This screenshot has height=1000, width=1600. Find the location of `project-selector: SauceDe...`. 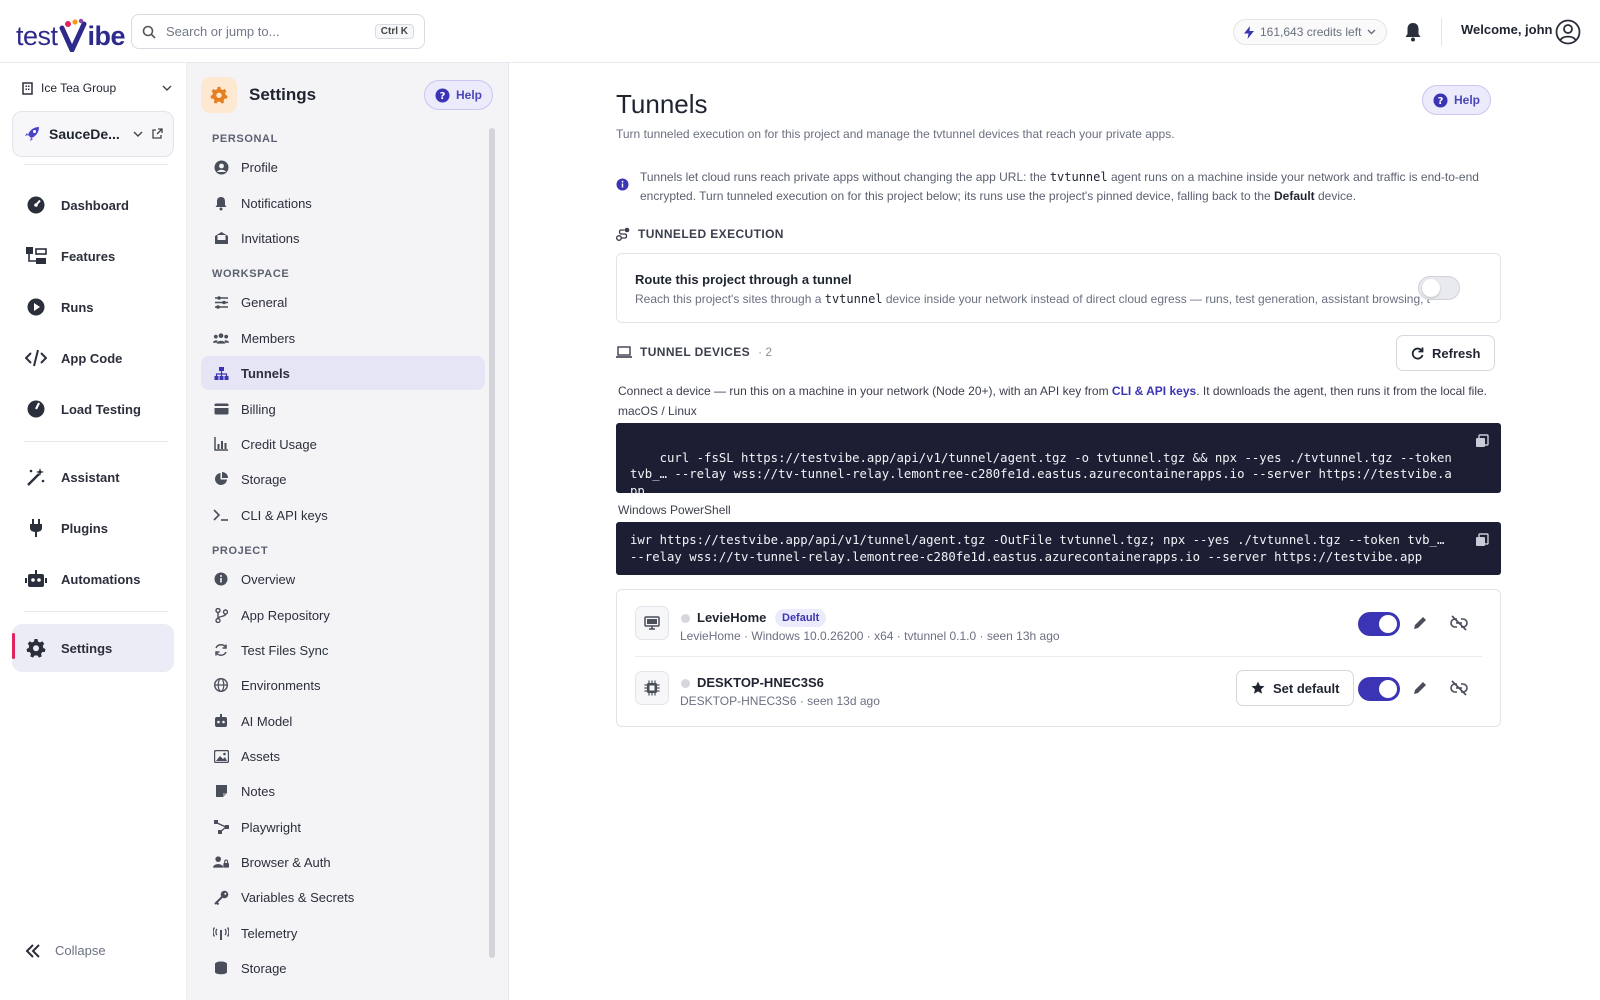

project-selector: SauceDe... is located at coordinates (93, 134).